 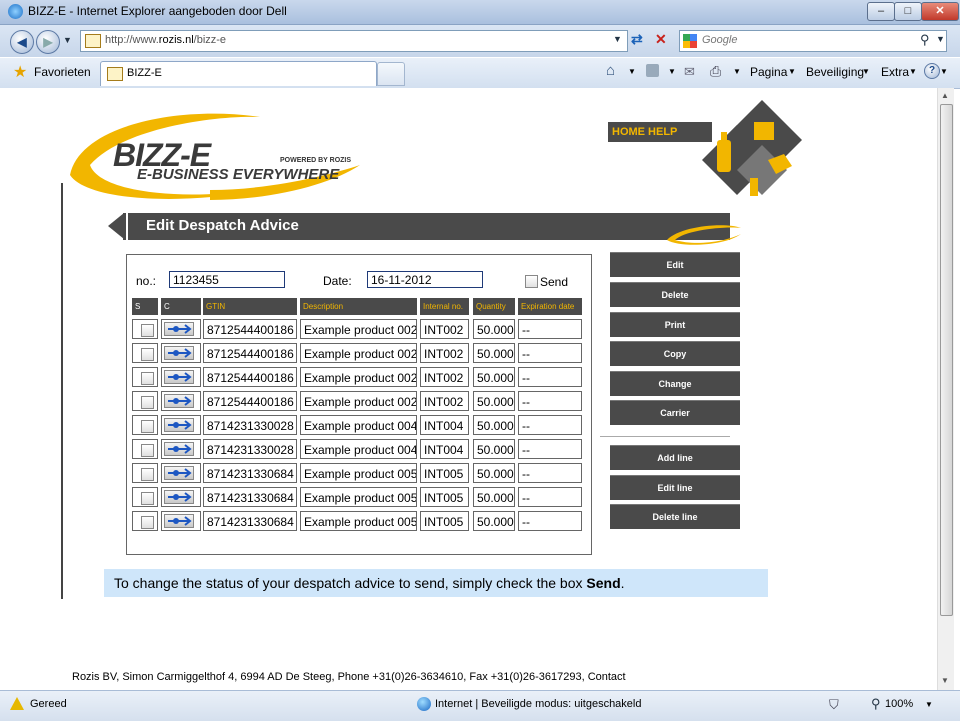 What do you see at coordinates (675, 412) in the screenshot?
I see `carrier-button: Carrier` at bounding box center [675, 412].